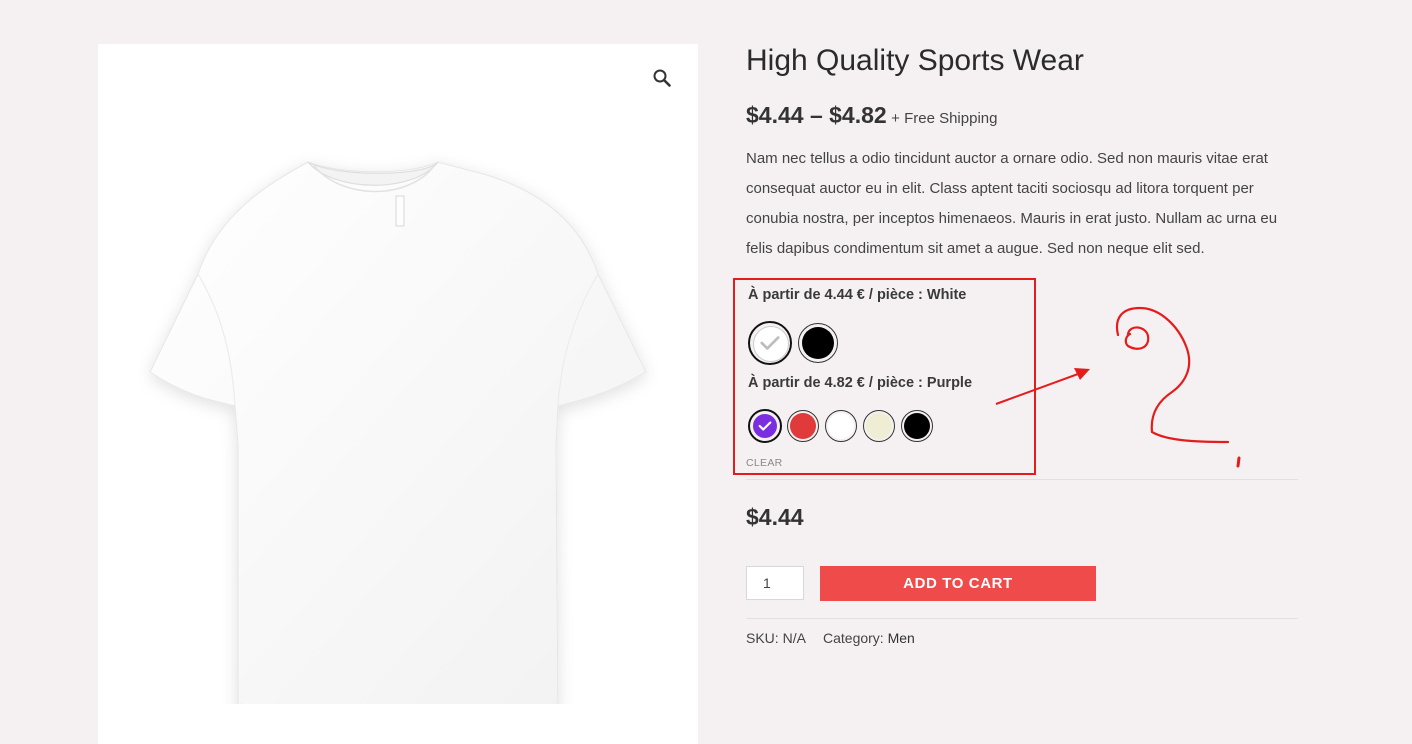  I want to click on swatch-red, so click(803, 426).